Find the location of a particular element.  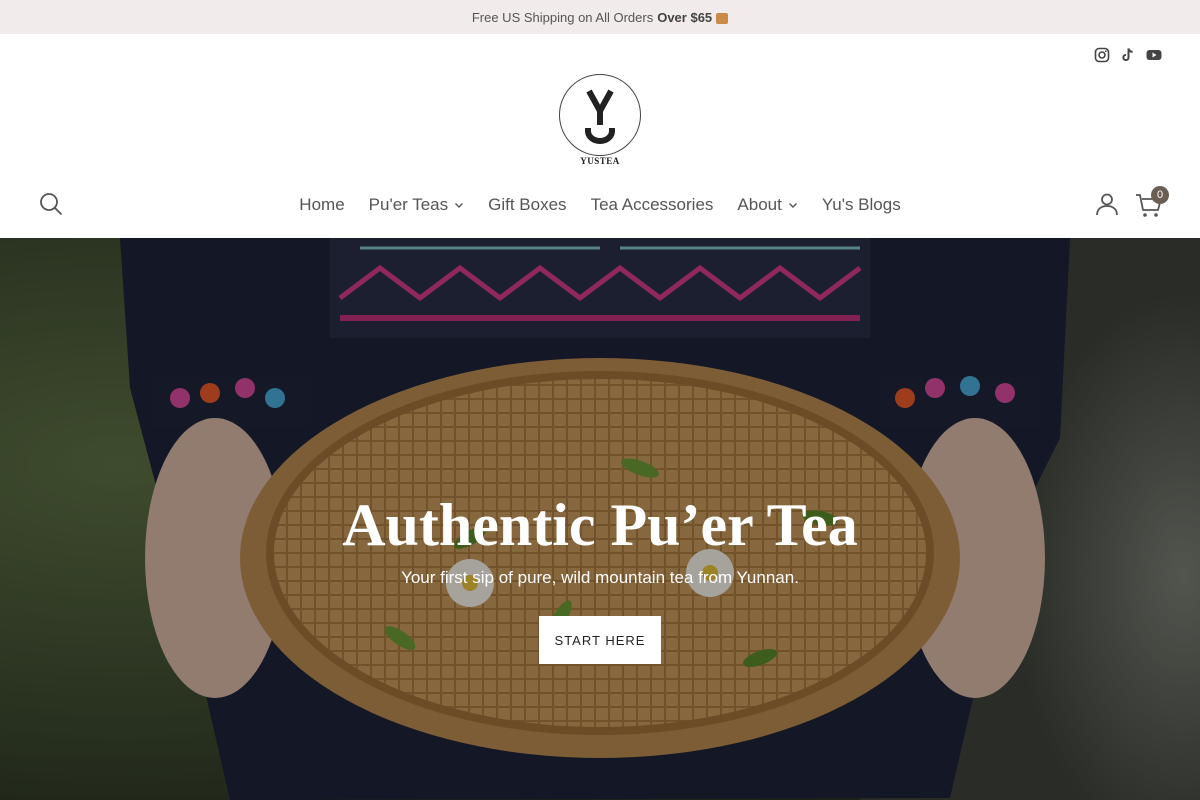

nav-item-puer-teas: Pu'er Teas is located at coordinates (416, 205).